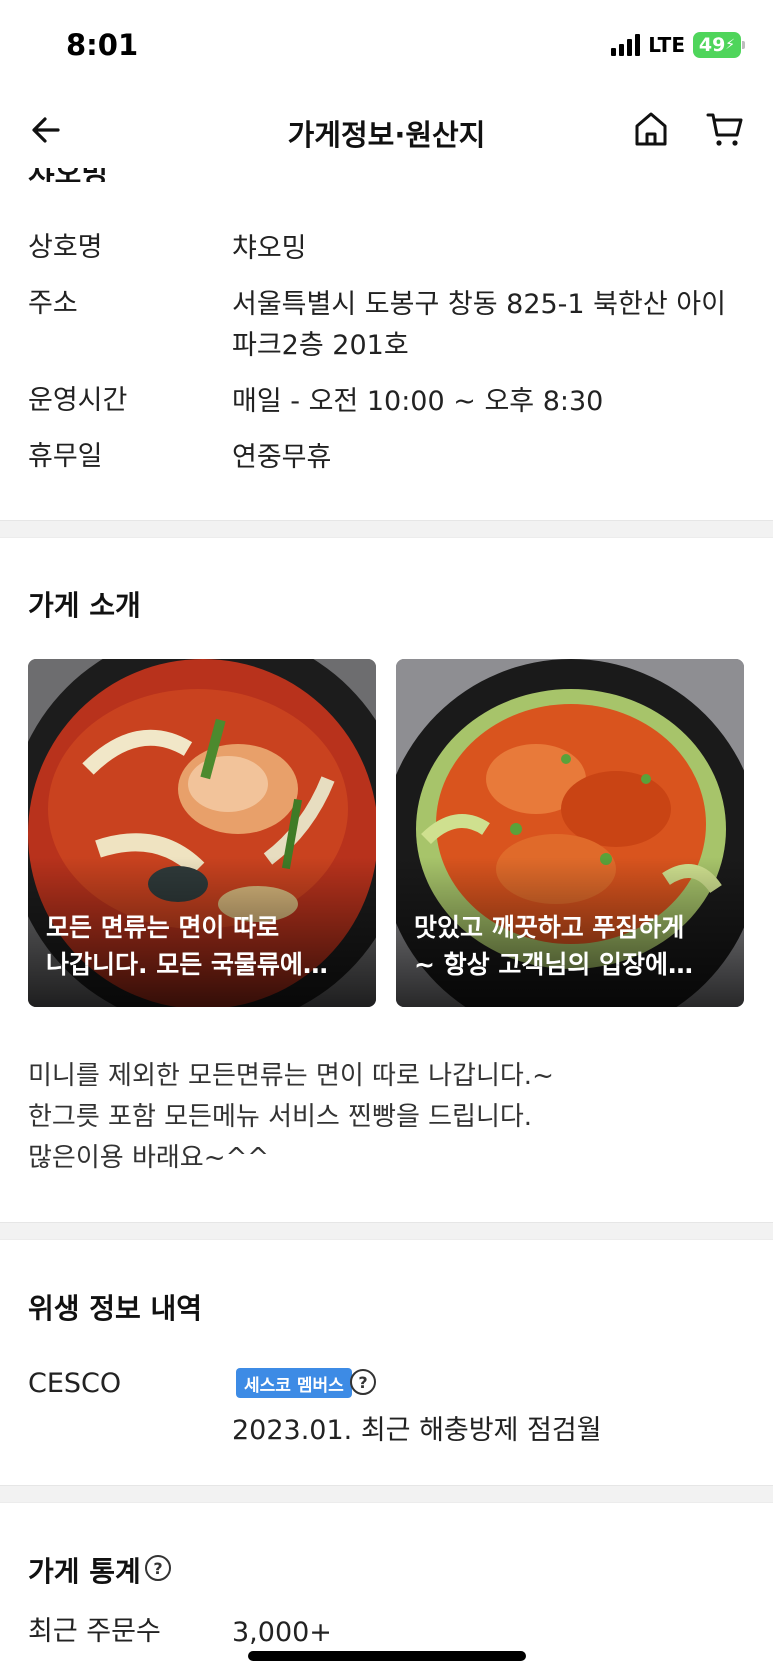  I want to click on status-time: 8:01, so click(102, 45).